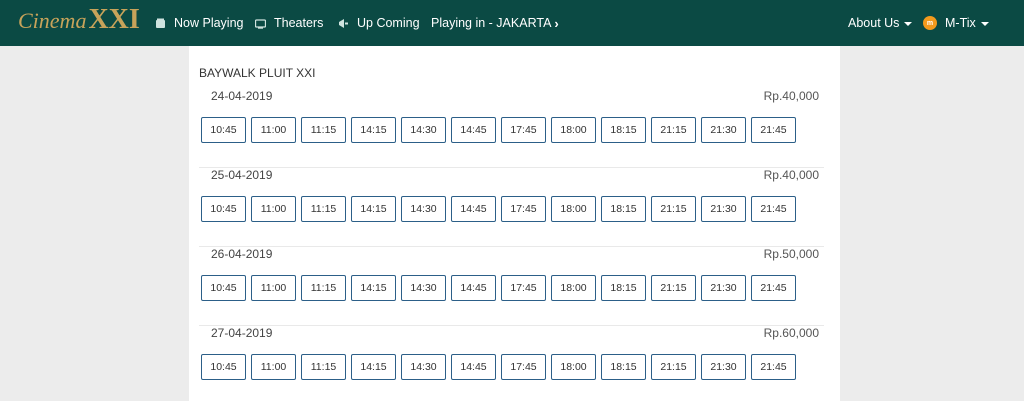  What do you see at coordinates (260, 23) in the screenshot?
I see `theater-icon` at bounding box center [260, 23].